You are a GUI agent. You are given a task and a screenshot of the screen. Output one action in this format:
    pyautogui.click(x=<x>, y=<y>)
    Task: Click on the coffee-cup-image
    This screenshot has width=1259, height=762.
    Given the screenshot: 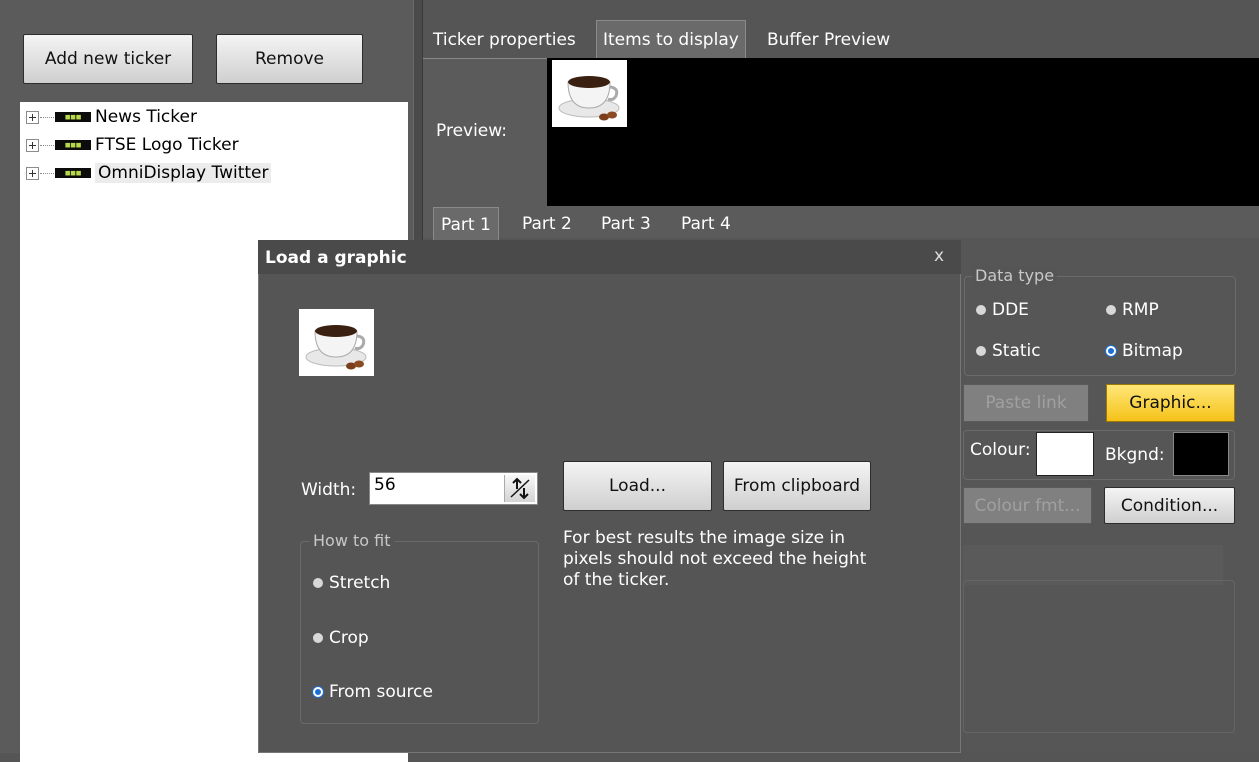 What is the action you would take?
    pyautogui.click(x=589, y=93)
    